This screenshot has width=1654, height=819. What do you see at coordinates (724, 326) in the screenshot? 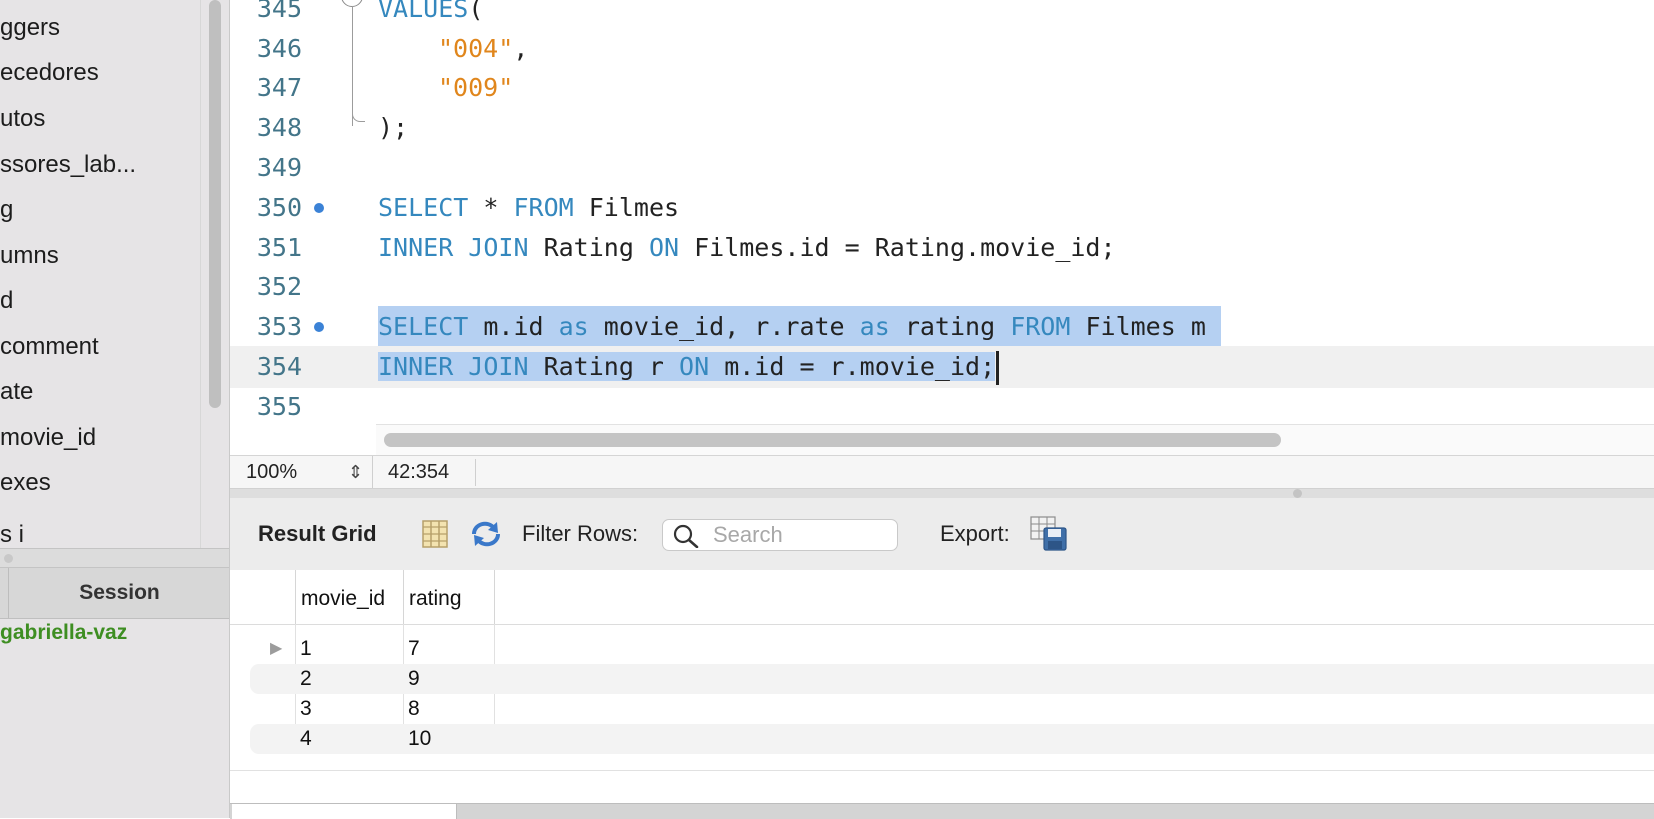
I see `code-token: movie_id, r.rate` at bounding box center [724, 326].